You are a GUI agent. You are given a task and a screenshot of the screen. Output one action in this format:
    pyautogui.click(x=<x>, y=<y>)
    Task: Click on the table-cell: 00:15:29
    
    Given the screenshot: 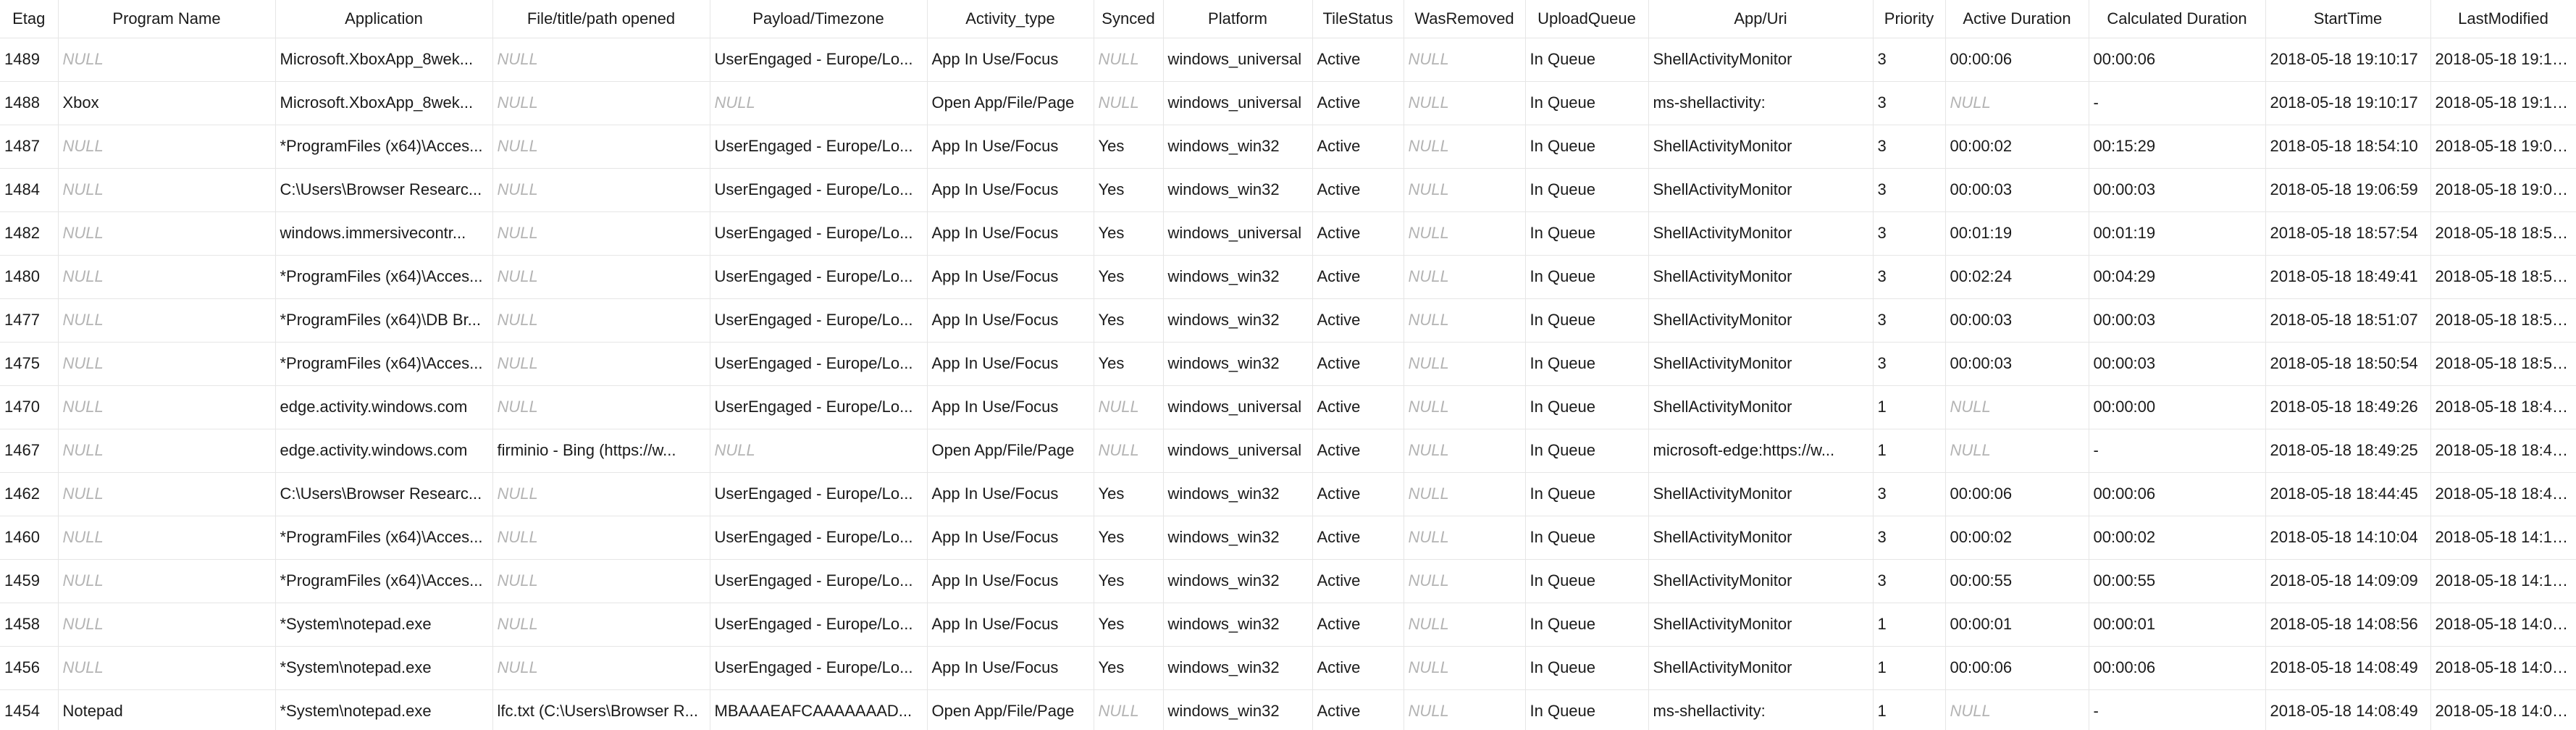 What is the action you would take?
    pyautogui.click(x=2177, y=147)
    